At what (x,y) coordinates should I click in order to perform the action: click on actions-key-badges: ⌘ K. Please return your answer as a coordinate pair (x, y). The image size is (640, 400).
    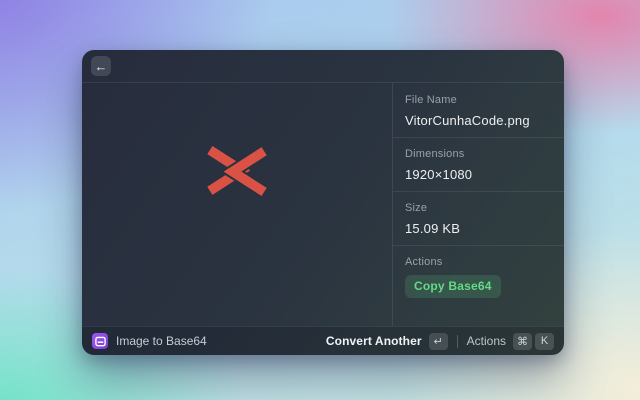
    Looking at the image, I should click on (533, 341).